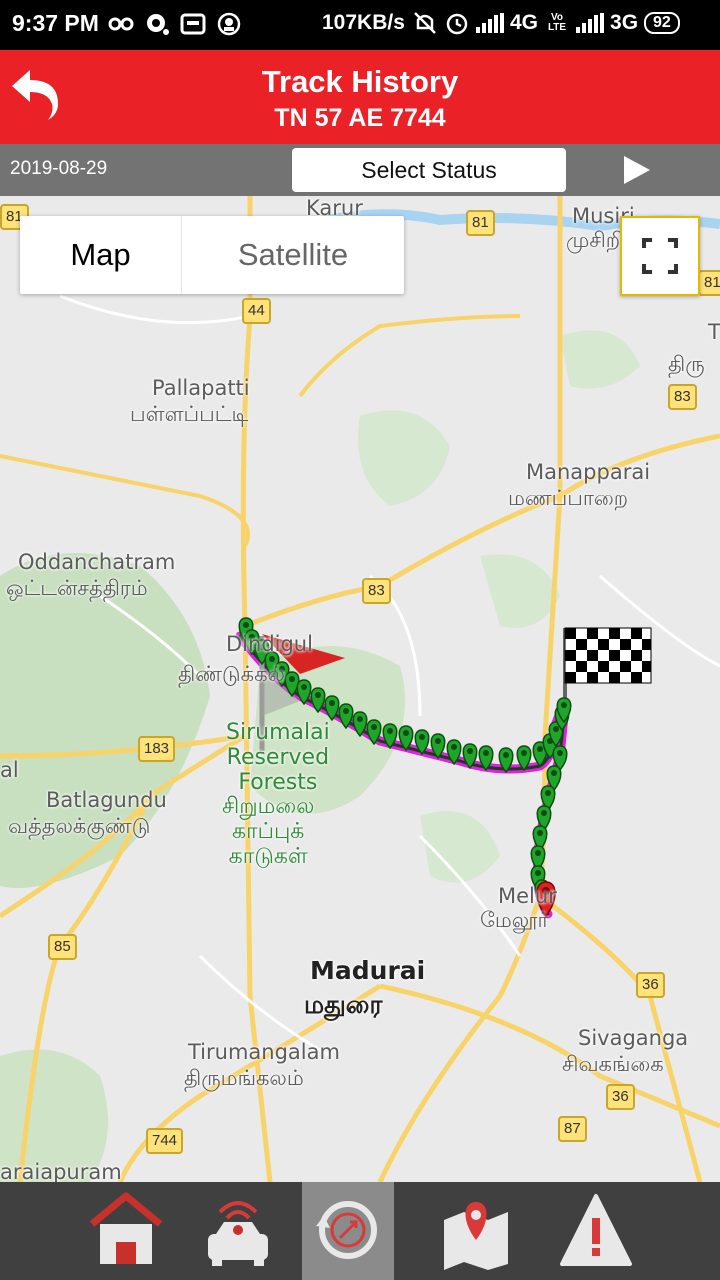 The width and height of the screenshot is (720, 1280). What do you see at coordinates (368, 970) in the screenshot?
I see `place-madurai-en: Madurai` at bounding box center [368, 970].